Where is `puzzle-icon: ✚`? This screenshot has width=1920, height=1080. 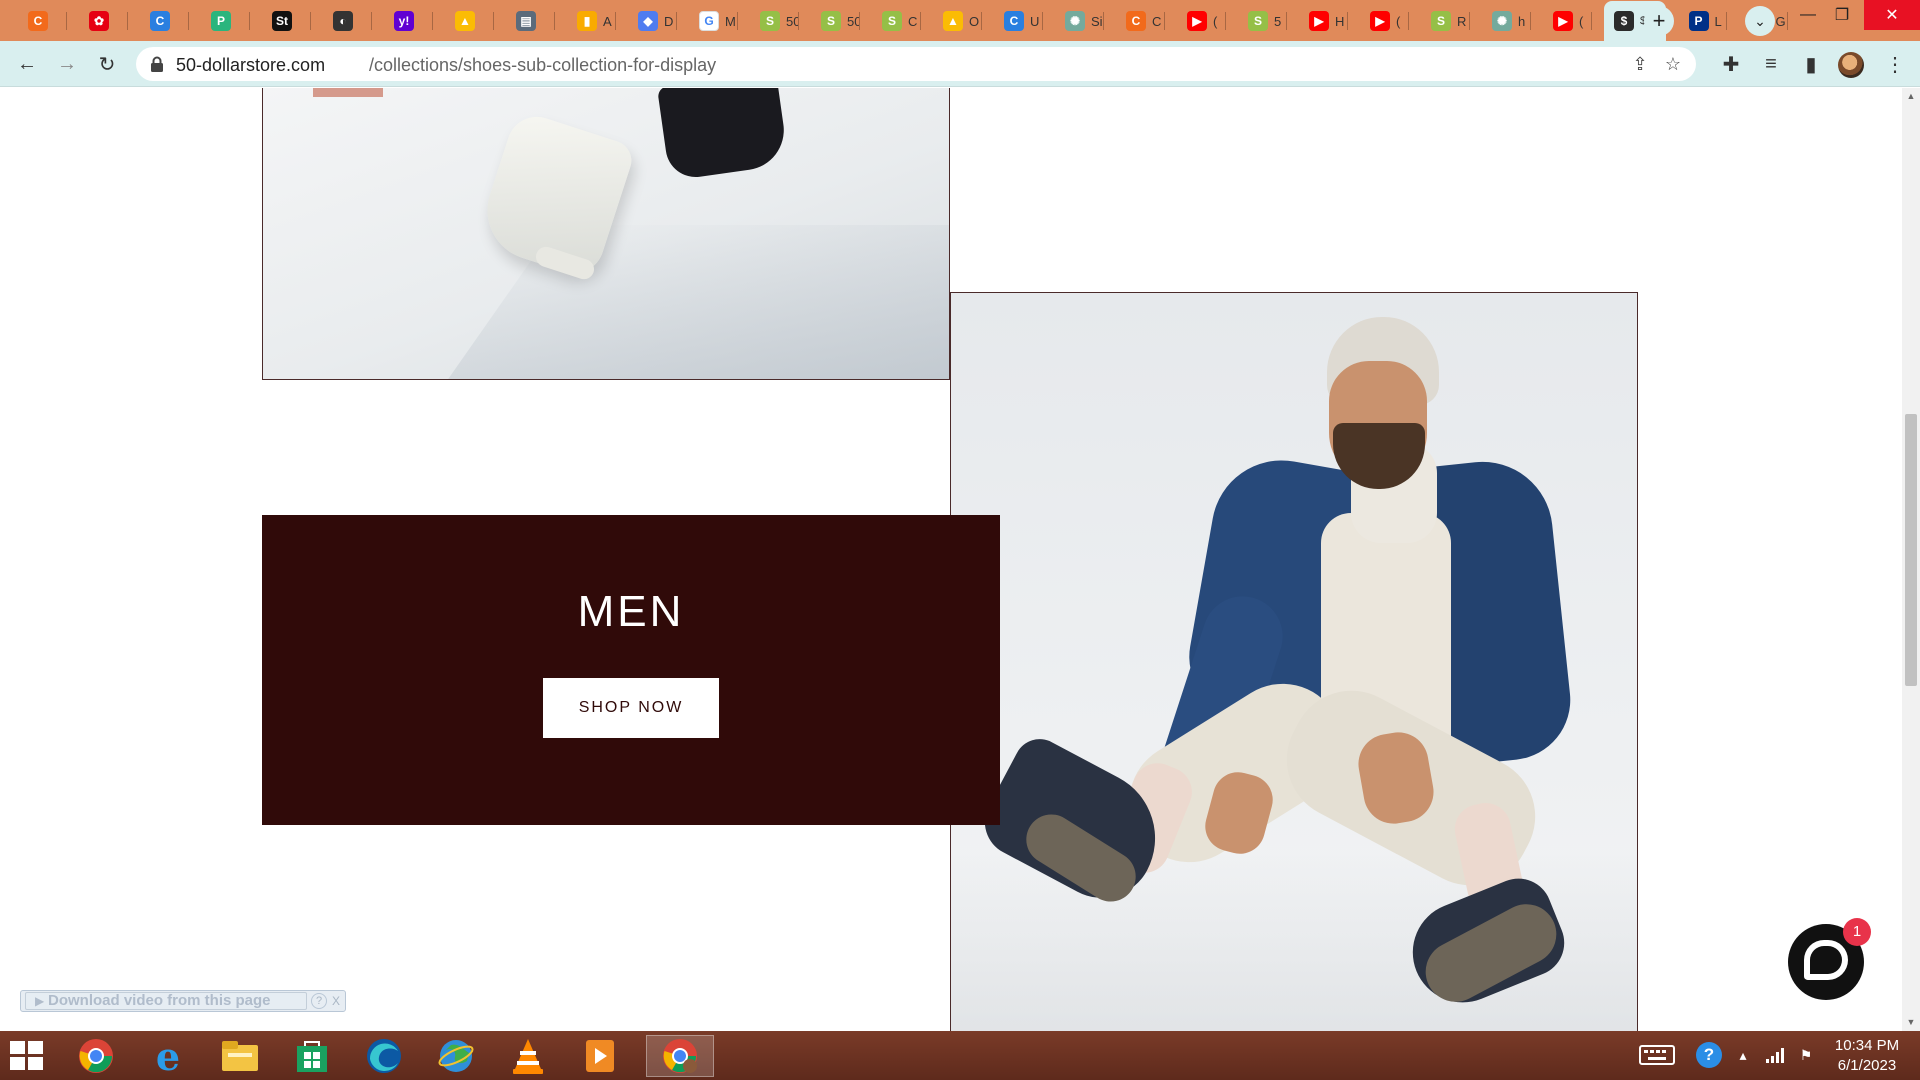 puzzle-icon: ✚ is located at coordinates (1731, 64).